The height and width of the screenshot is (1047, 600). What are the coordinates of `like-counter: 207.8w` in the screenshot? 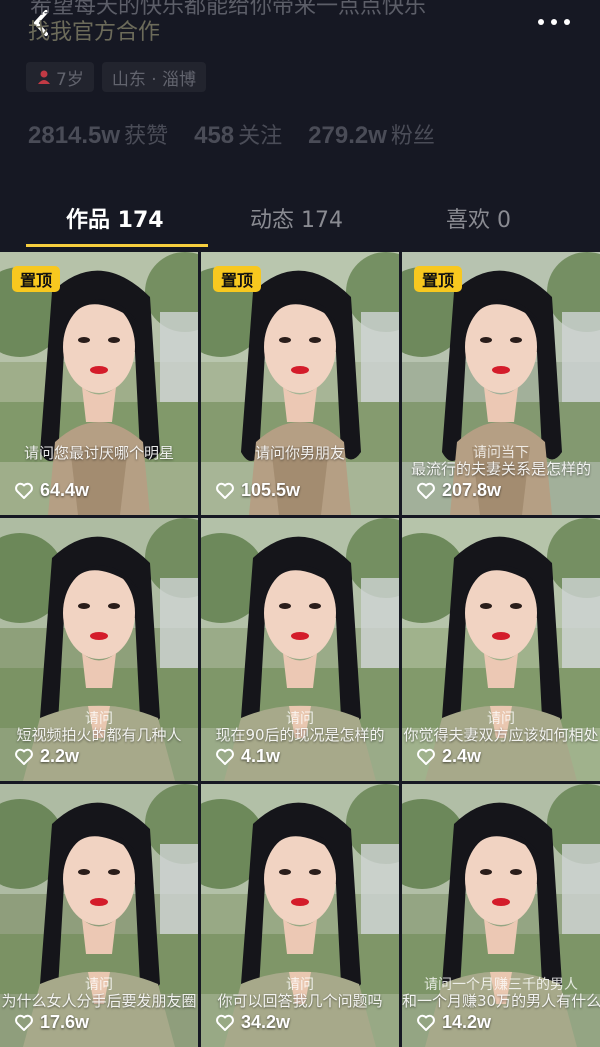 It's located at (458, 490).